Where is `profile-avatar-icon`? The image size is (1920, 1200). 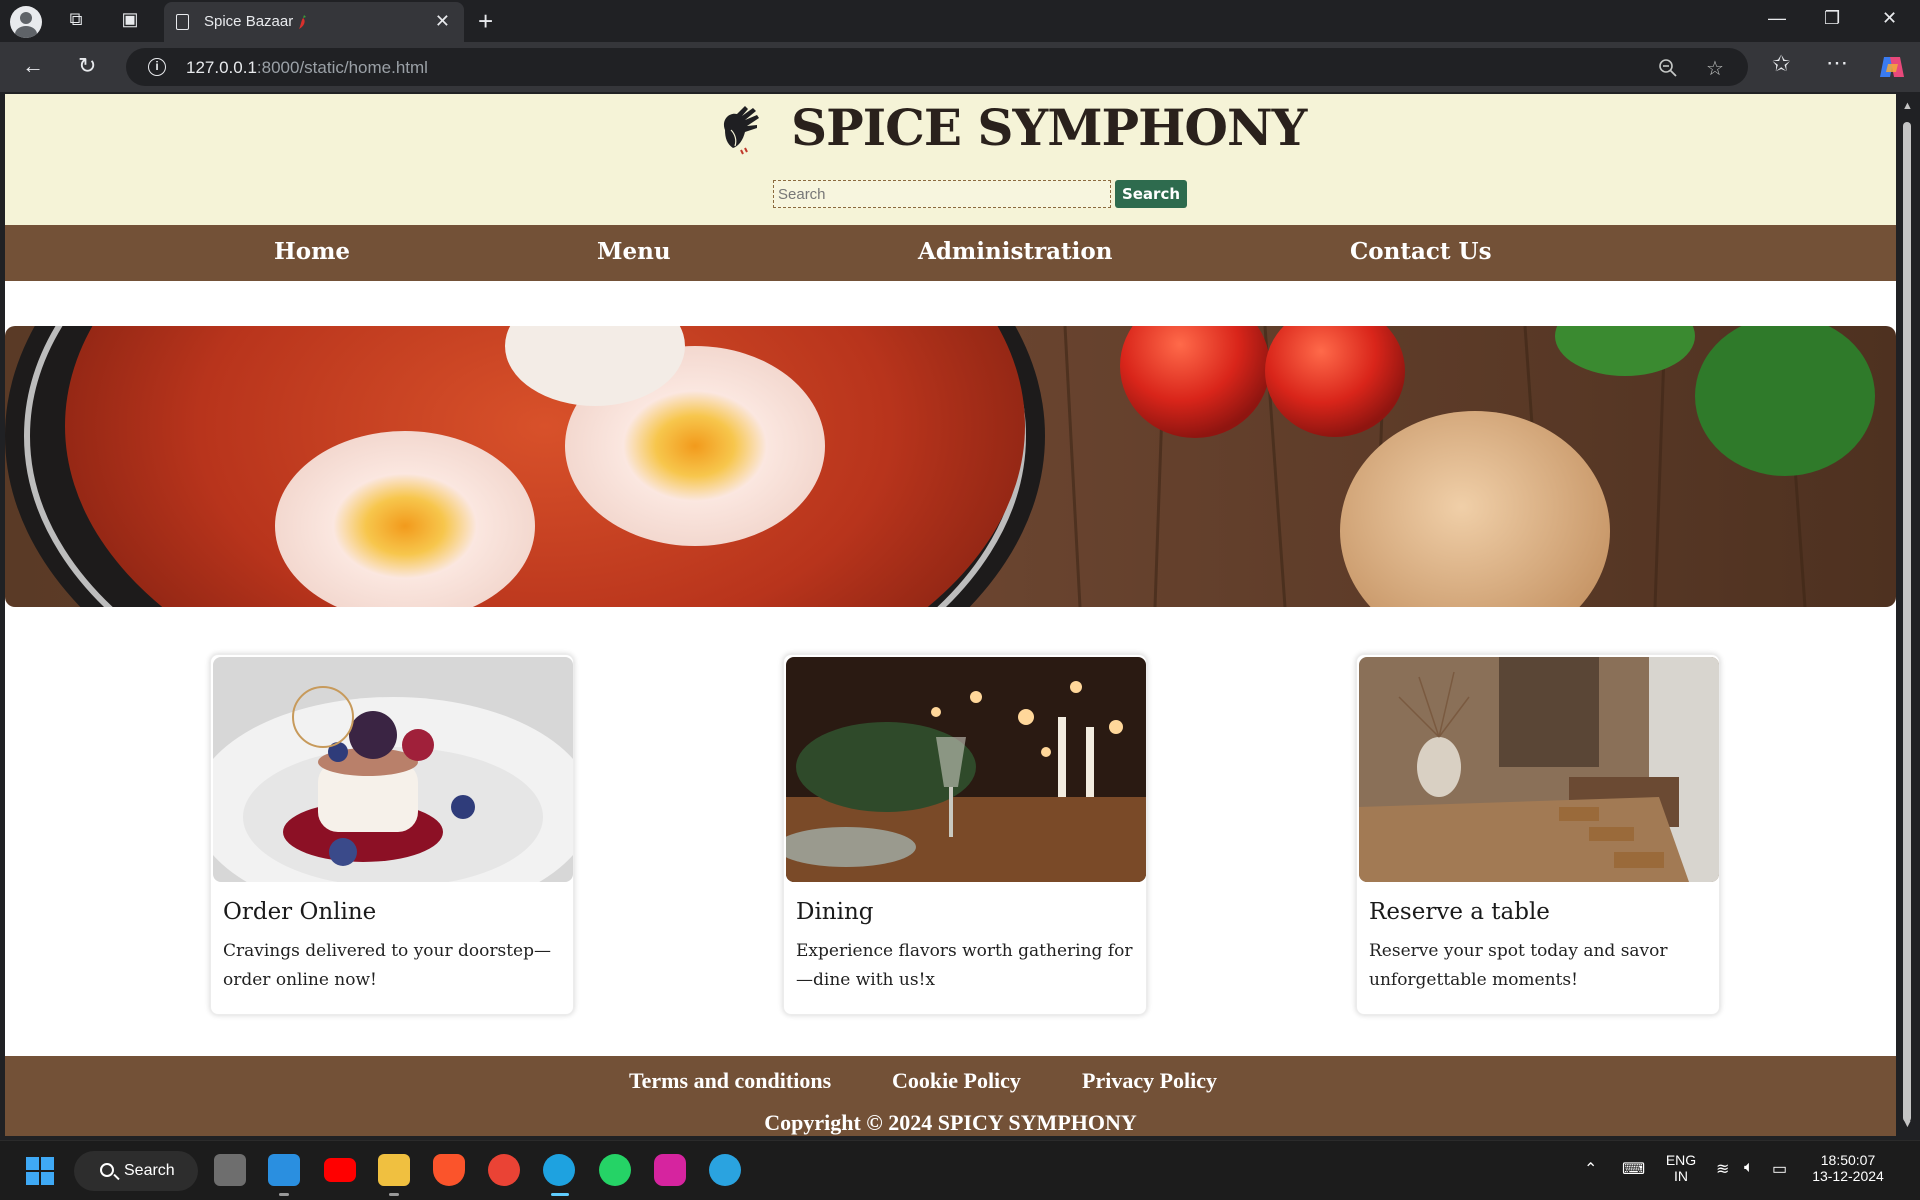
profile-avatar-icon is located at coordinates (26, 22).